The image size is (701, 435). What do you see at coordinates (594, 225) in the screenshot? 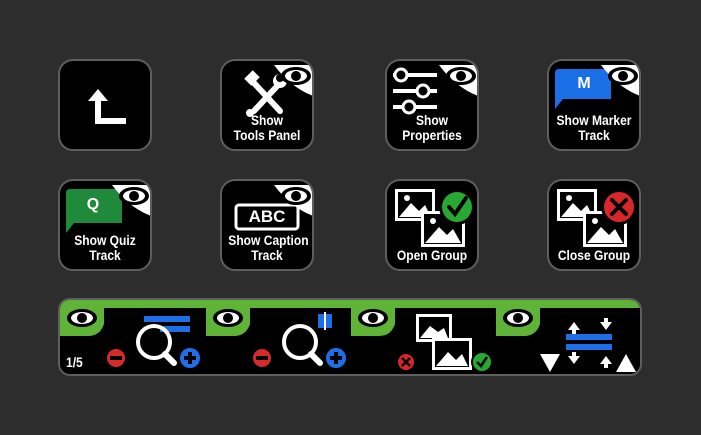
I see `close-group-button: Close Group` at bounding box center [594, 225].